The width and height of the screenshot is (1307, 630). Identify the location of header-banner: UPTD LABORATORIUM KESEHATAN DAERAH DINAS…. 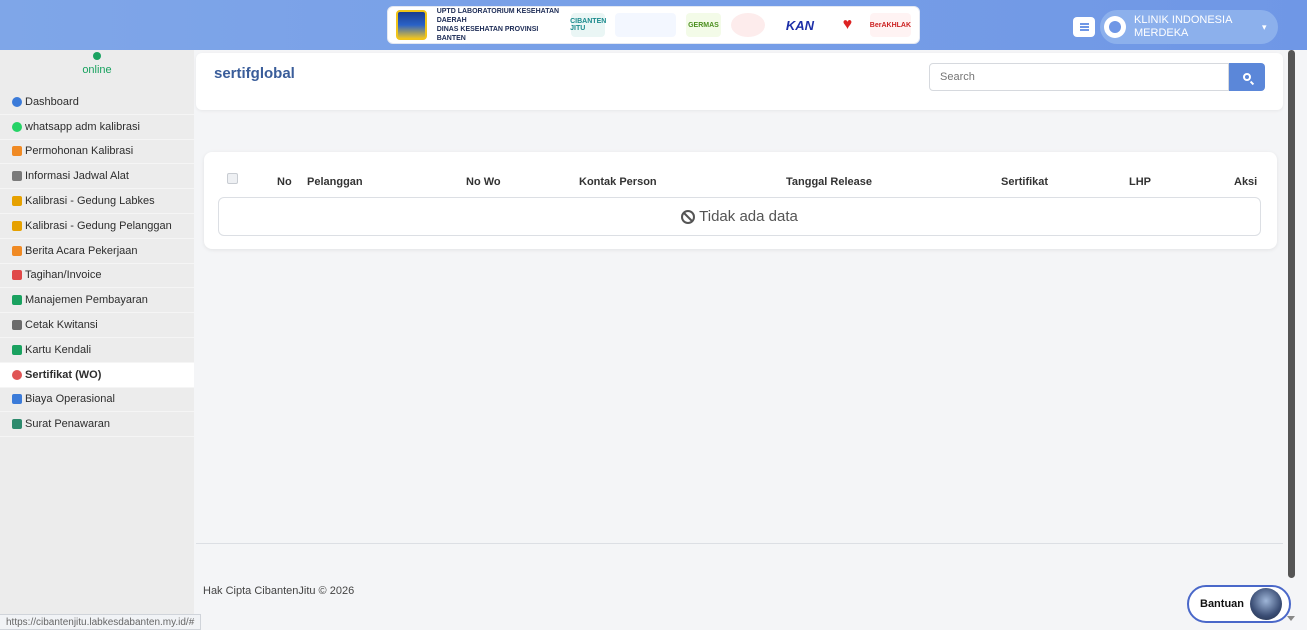
(653, 25).